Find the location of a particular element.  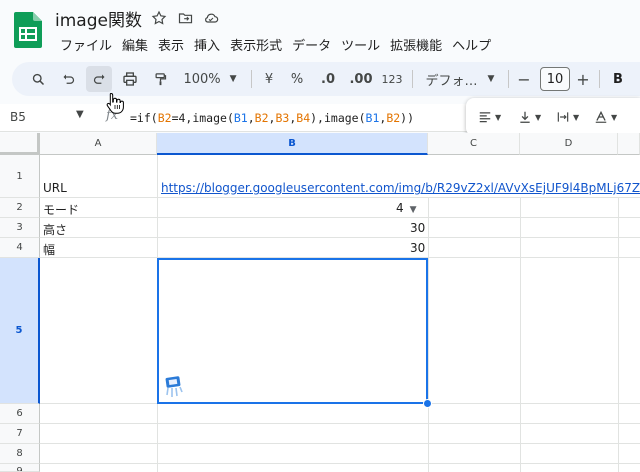

fill-handle is located at coordinates (427, 403).